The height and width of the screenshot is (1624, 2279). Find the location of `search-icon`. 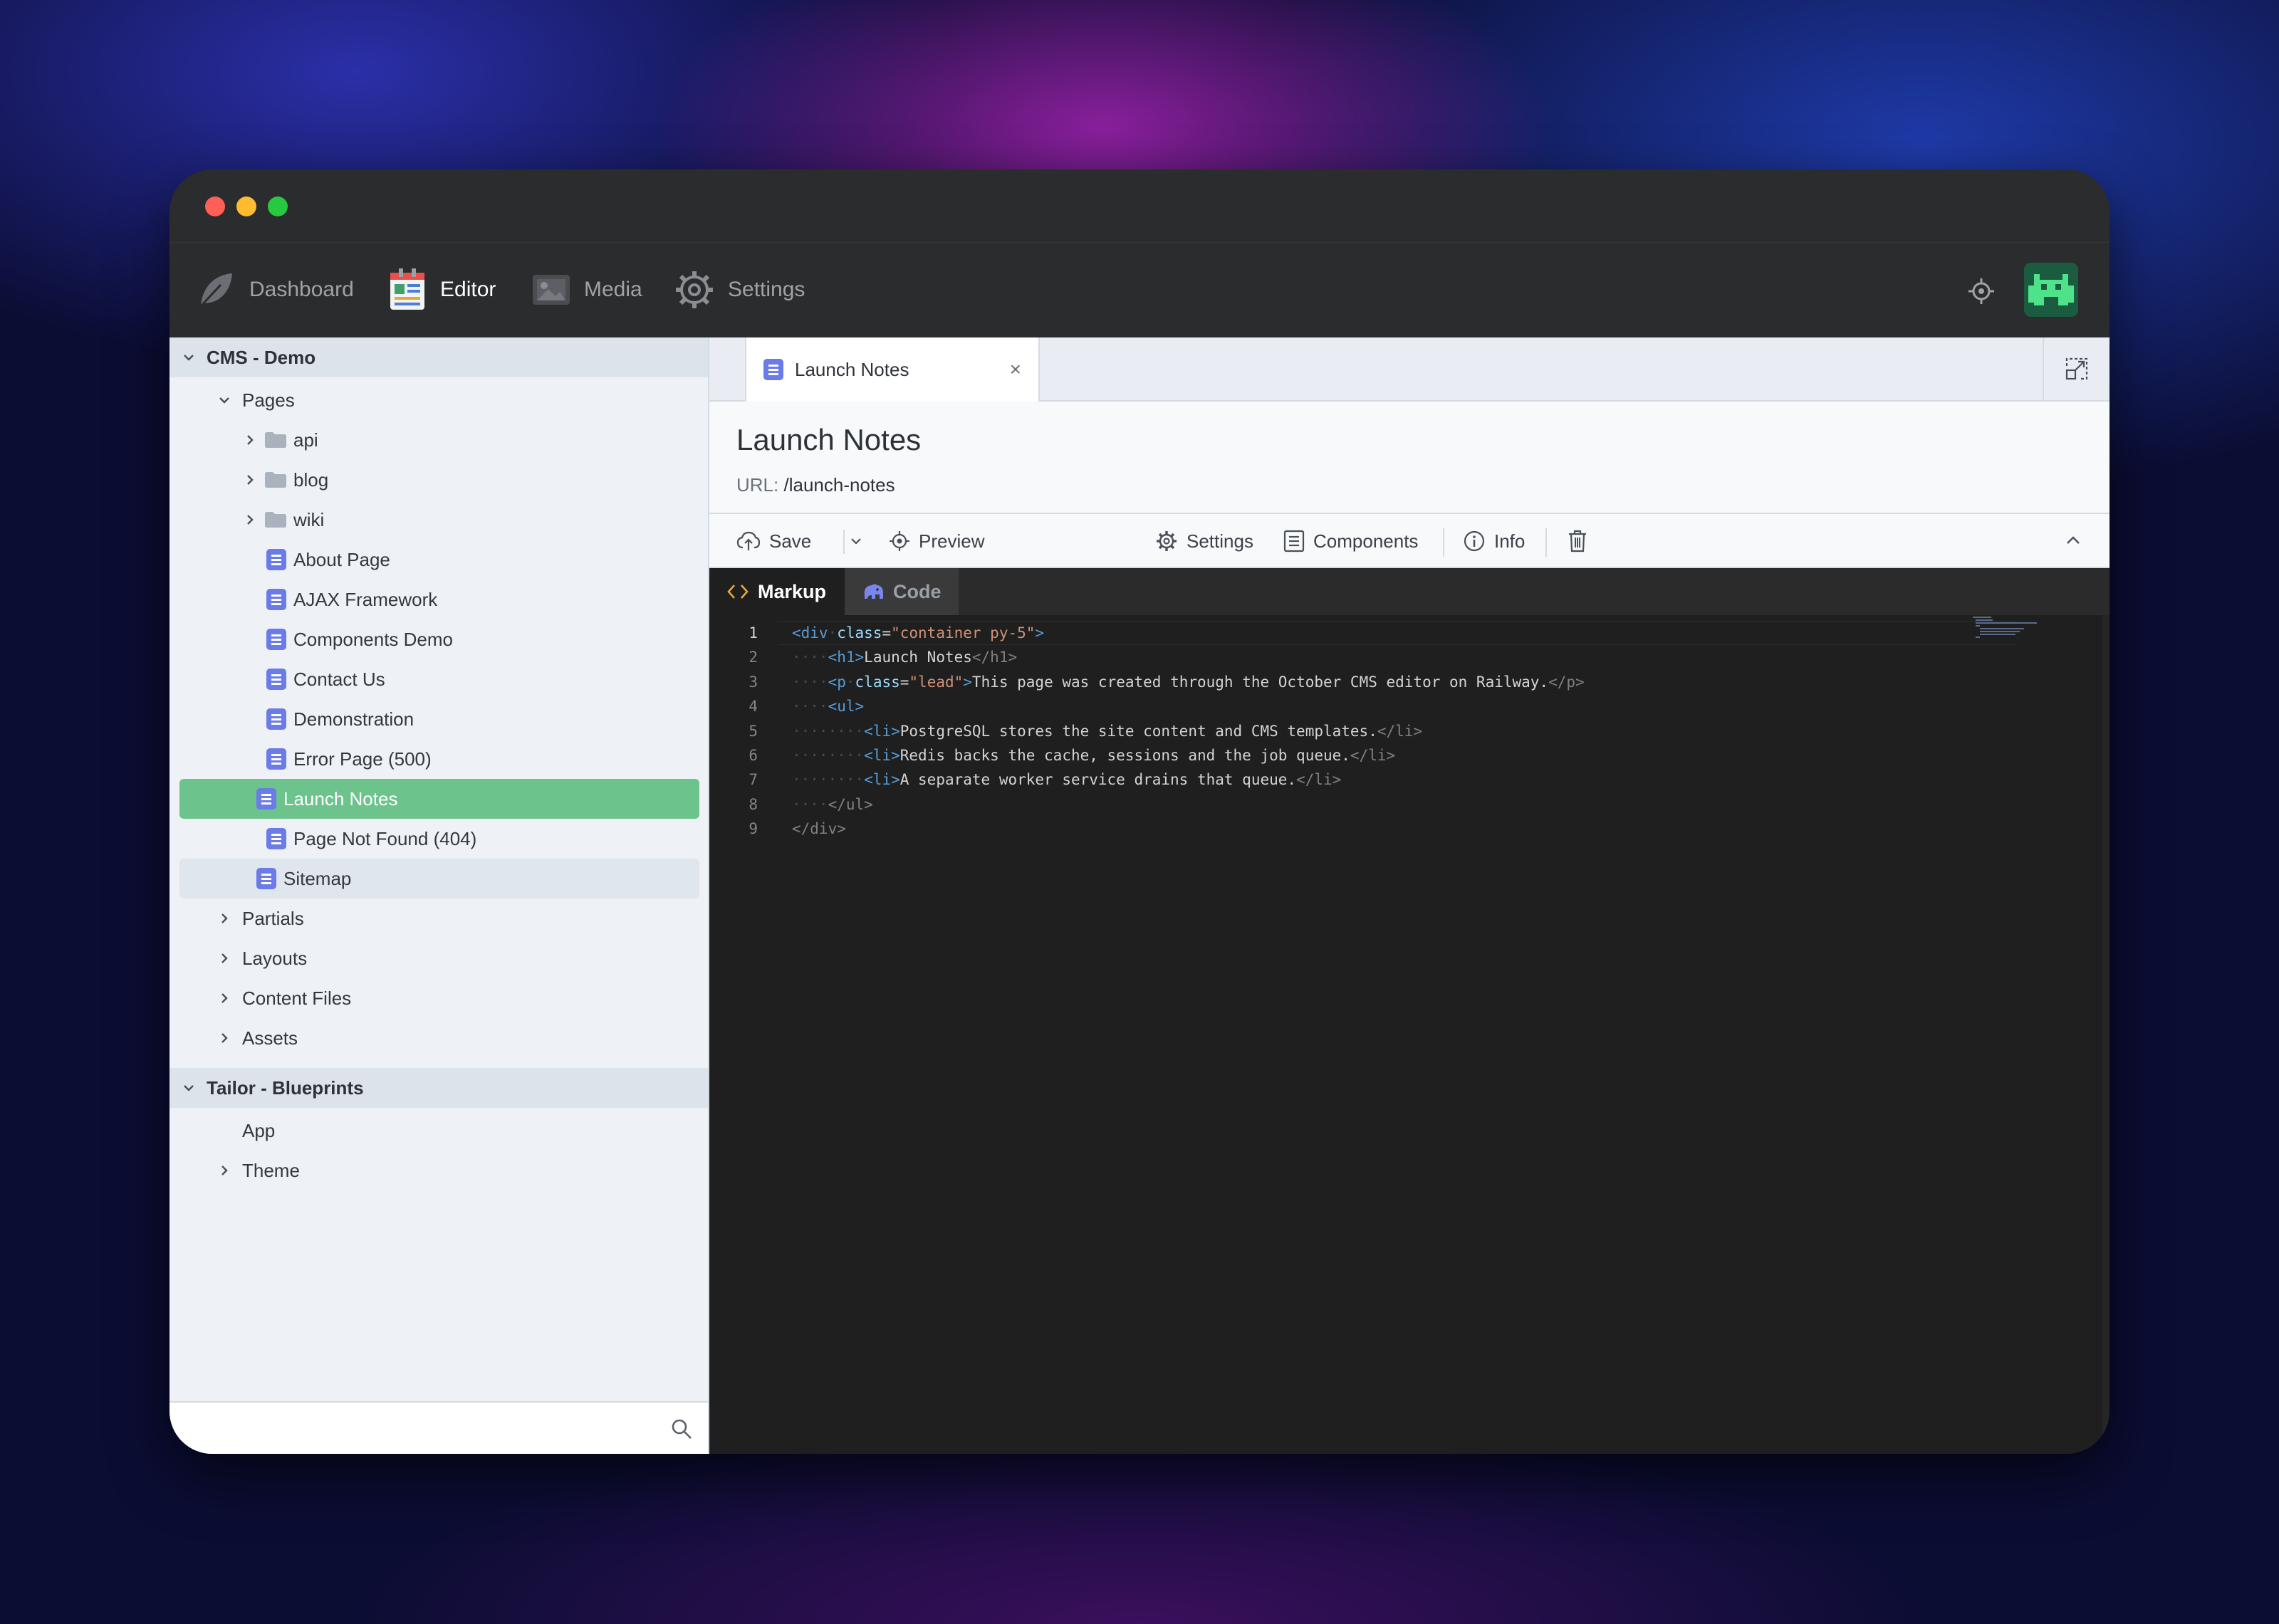

search-icon is located at coordinates (681, 1430).